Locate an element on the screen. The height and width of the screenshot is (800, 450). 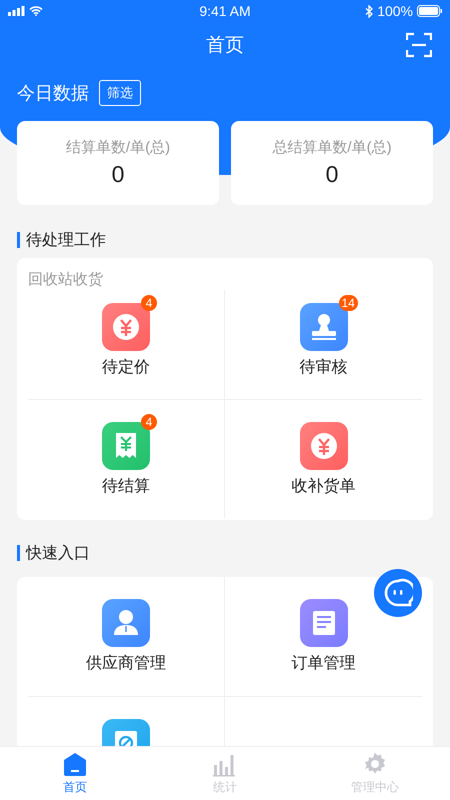
shortcut-tile: 4 待定价 is located at coordinates (126, 344).